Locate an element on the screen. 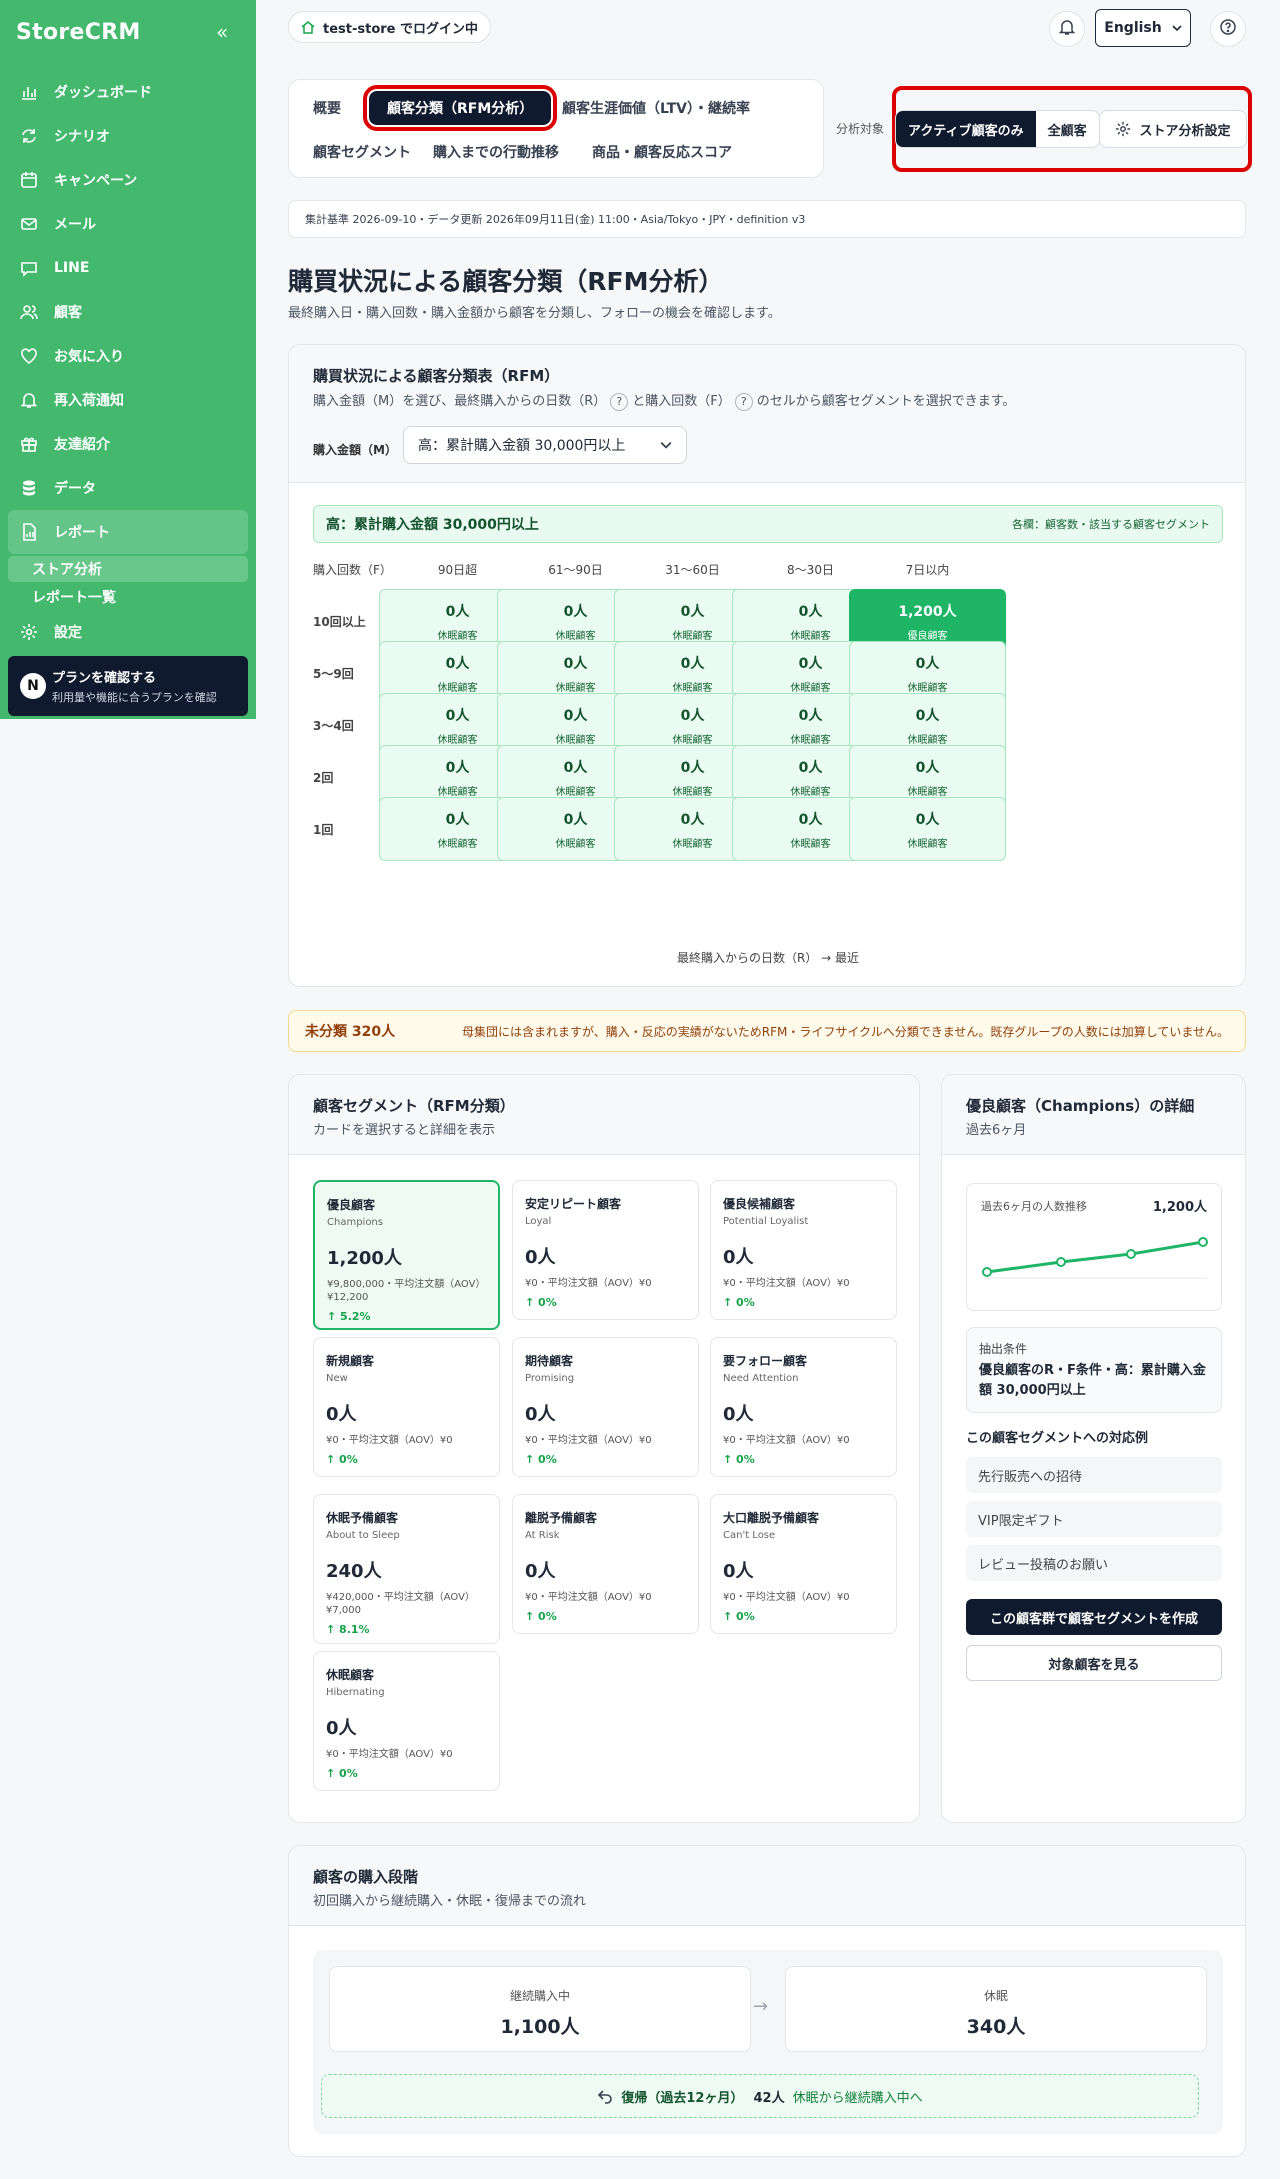 The width and height of the screenshot is (1280, 2179). tab-rfm: 顧客分類（RFM分析） is located at coordinates (460, 108).